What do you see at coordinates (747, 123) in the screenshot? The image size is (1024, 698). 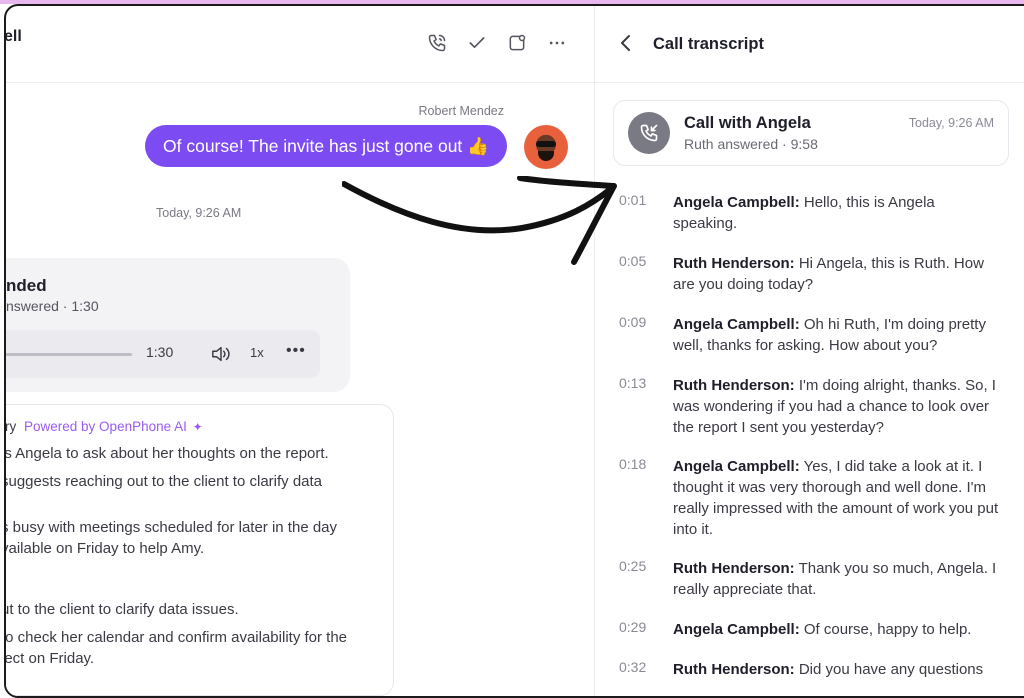 I see `call-title: Call with Angela` at bounding box center [747, 123].